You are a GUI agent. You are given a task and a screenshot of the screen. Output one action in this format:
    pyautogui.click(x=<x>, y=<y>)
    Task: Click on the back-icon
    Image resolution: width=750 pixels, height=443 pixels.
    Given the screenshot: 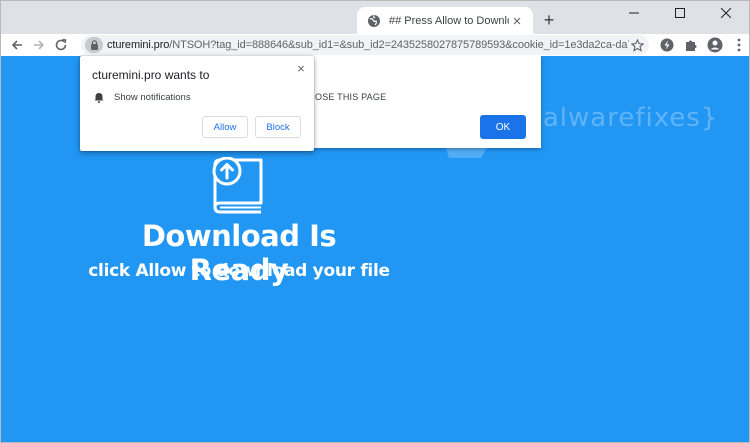 What is the action you would take?
    pyautogui.click(x=17, y=45)
    